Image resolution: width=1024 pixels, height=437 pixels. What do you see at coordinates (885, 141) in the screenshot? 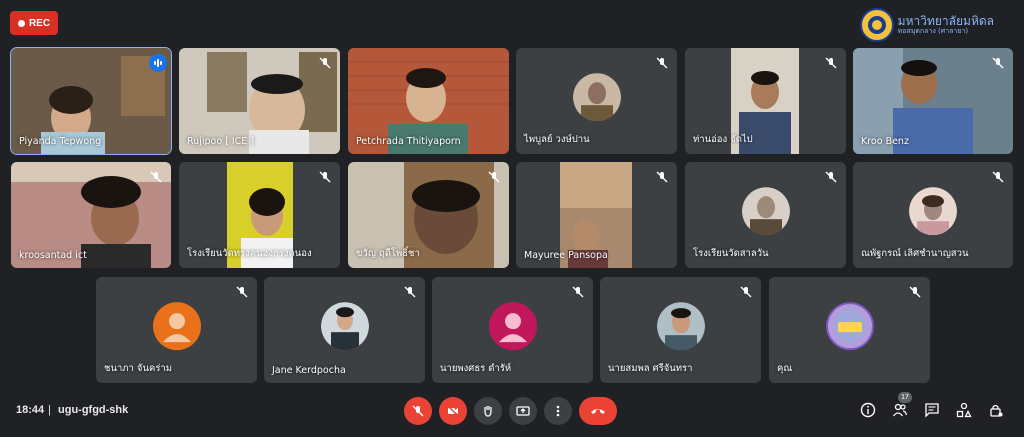
I see `participant-name: Kroo Benz` at bounding box center [885, 141].